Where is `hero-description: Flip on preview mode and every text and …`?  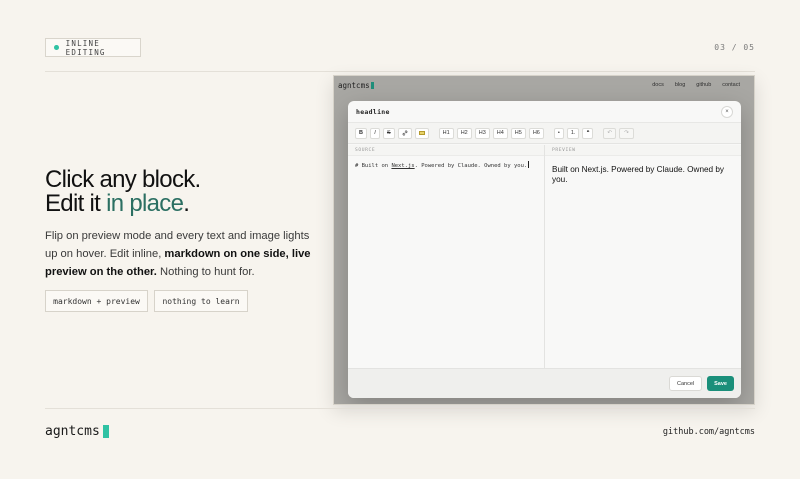 hero-description: Flip on preview mode and every text and … is located at coordinates (180, 254).